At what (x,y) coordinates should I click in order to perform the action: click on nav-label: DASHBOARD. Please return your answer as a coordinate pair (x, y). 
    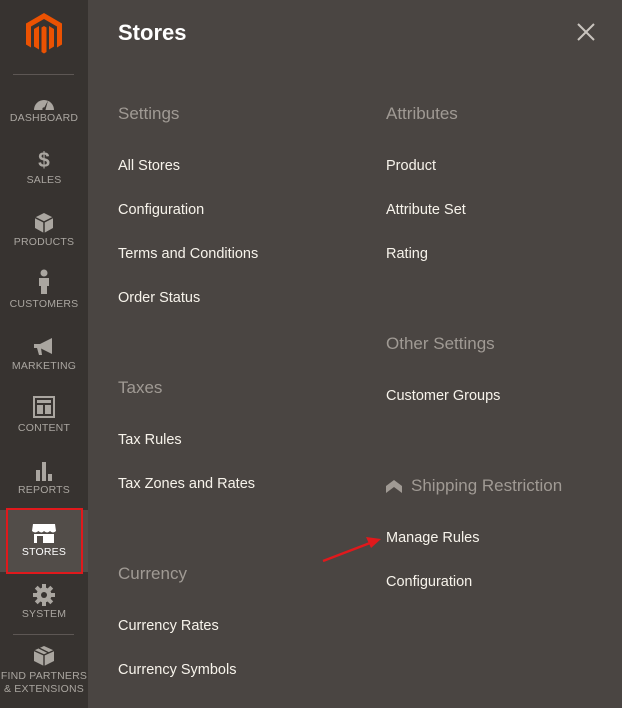
    Looking at the image, I should click on (44, 118).